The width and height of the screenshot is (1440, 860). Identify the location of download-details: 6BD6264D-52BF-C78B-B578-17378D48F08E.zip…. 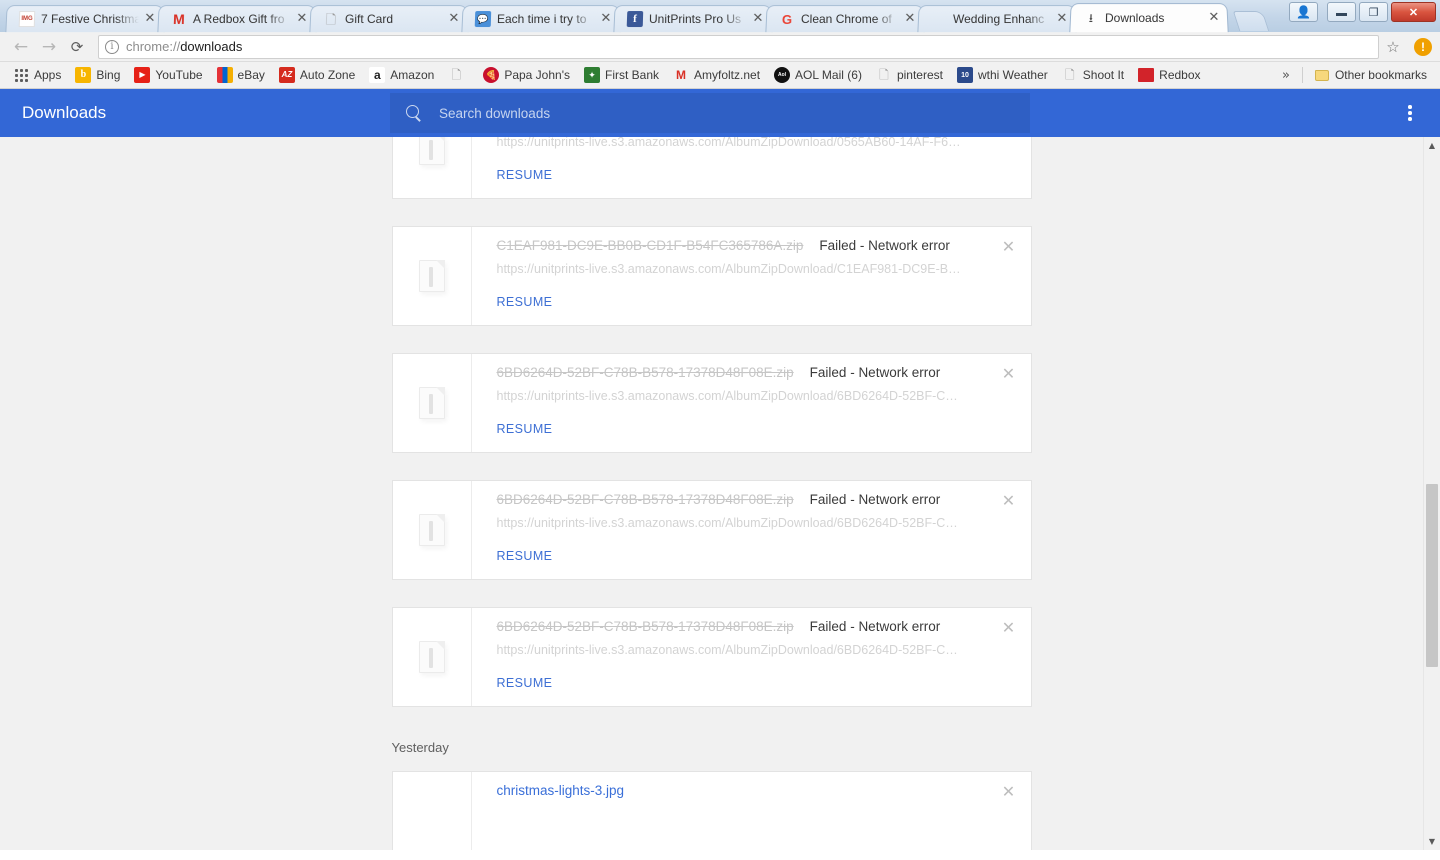
(751, 657).